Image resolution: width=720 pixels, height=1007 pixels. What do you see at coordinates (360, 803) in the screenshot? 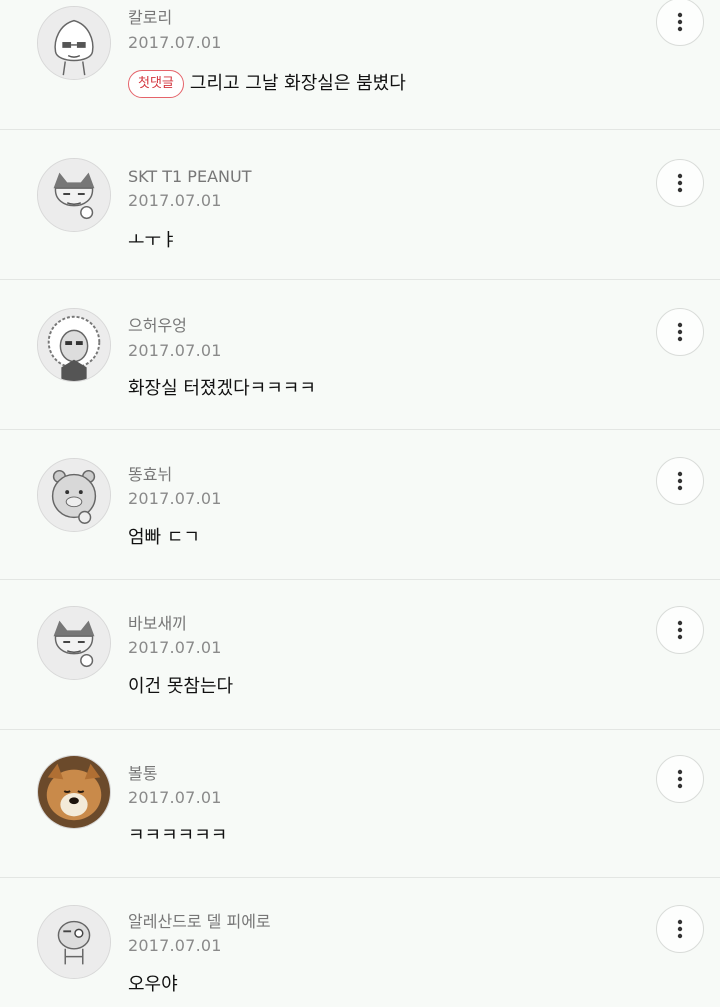
I see `comment-item: 볼통 2017.07.01 ㅋㅋㅋㅋㅋㅋ` at bounding box center [360, 803].